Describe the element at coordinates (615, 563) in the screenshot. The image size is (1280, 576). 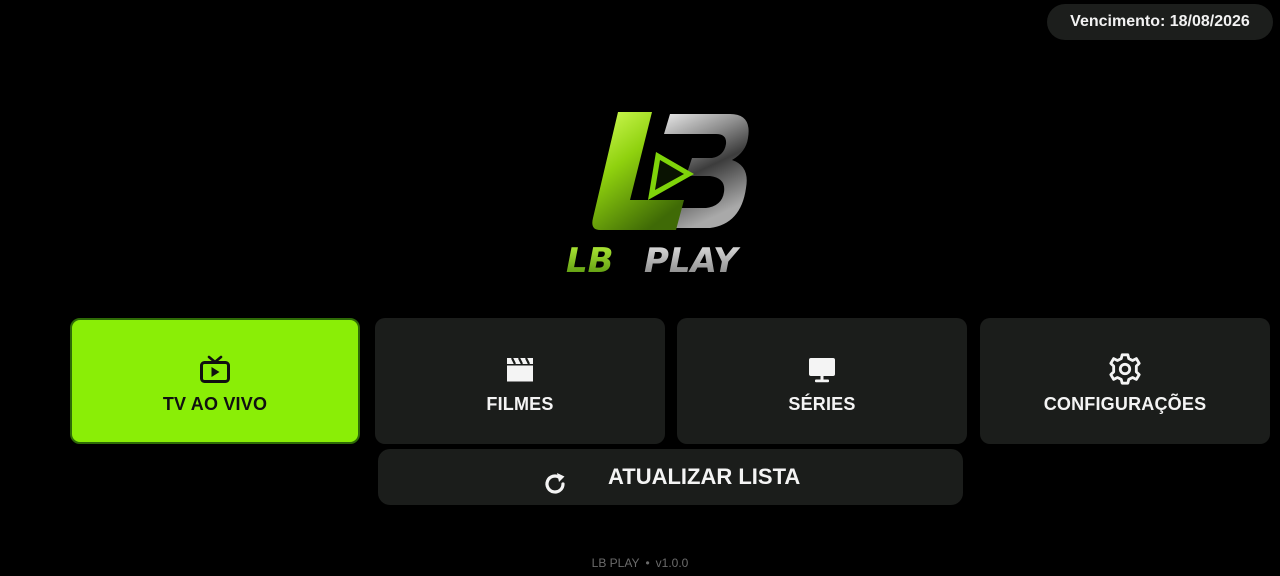
I see `footer-app-name: LB PLAY` at that location.